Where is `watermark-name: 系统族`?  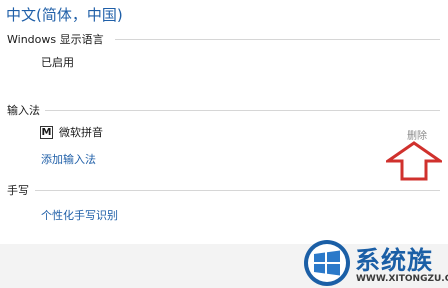 watermark-name: 系统族 is located at coordinates (394, 260).